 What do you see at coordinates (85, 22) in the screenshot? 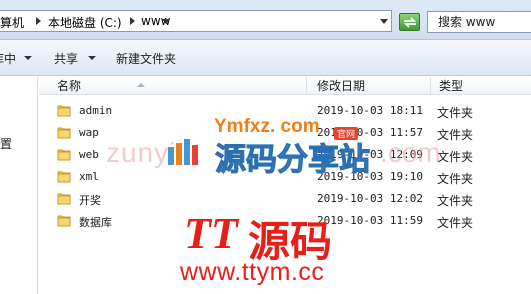
I see `breadcrumb-local-disk: 本地磁盘 (C:)` at bounding box center [85, 22].